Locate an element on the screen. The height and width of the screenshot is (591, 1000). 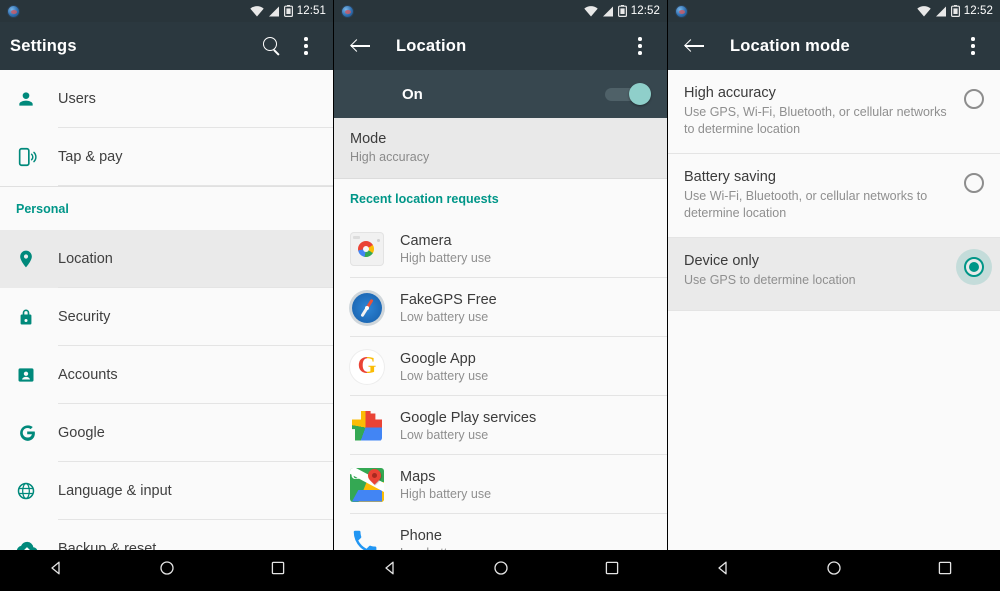
sidebar-item-label: Backup & reset is located at coordinates (107, 545).